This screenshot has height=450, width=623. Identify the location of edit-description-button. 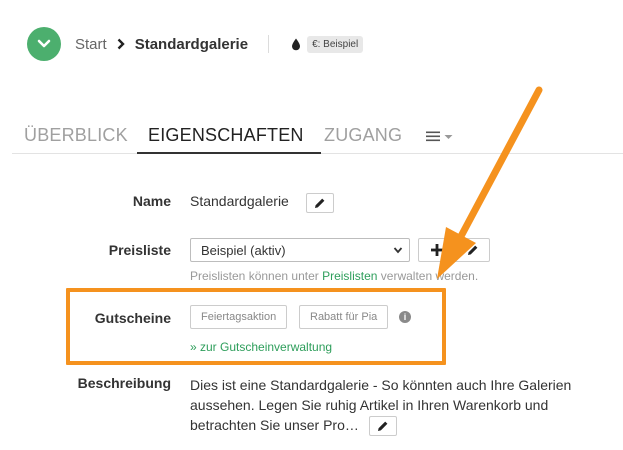
(382, 426).